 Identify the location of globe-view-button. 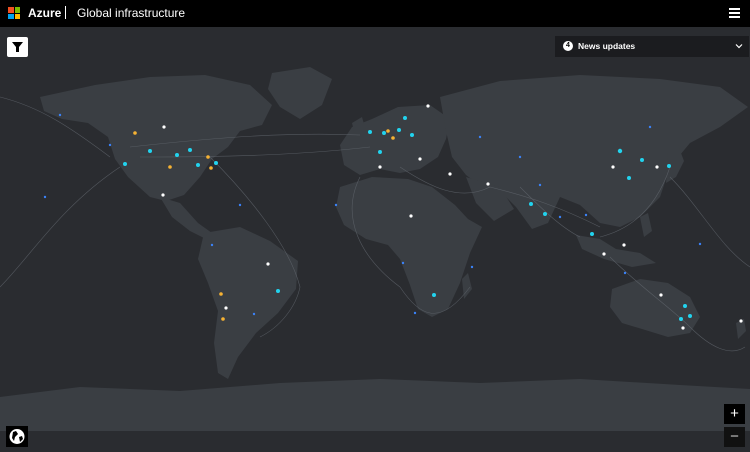
(17, 436).